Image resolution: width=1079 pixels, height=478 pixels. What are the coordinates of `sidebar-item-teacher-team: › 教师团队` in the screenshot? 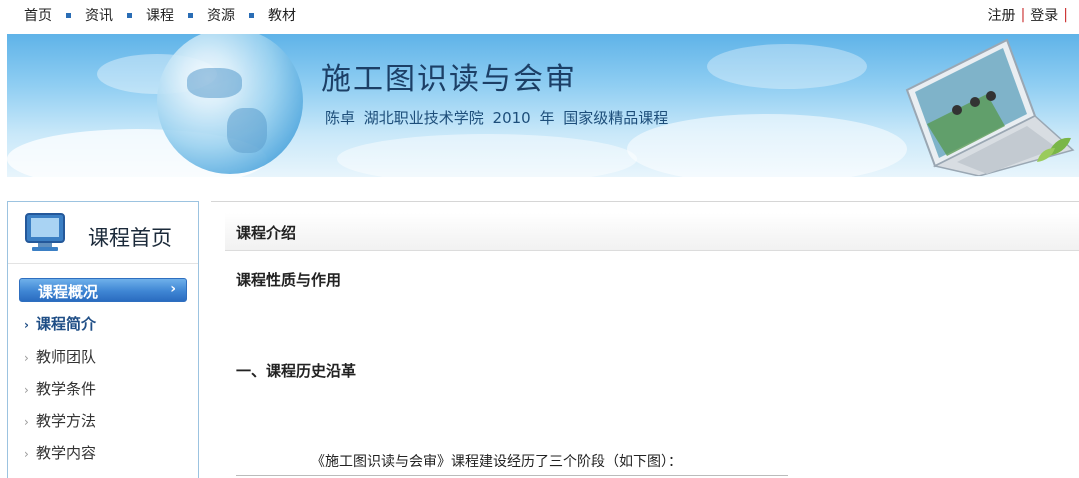 It's located at (60, 356).